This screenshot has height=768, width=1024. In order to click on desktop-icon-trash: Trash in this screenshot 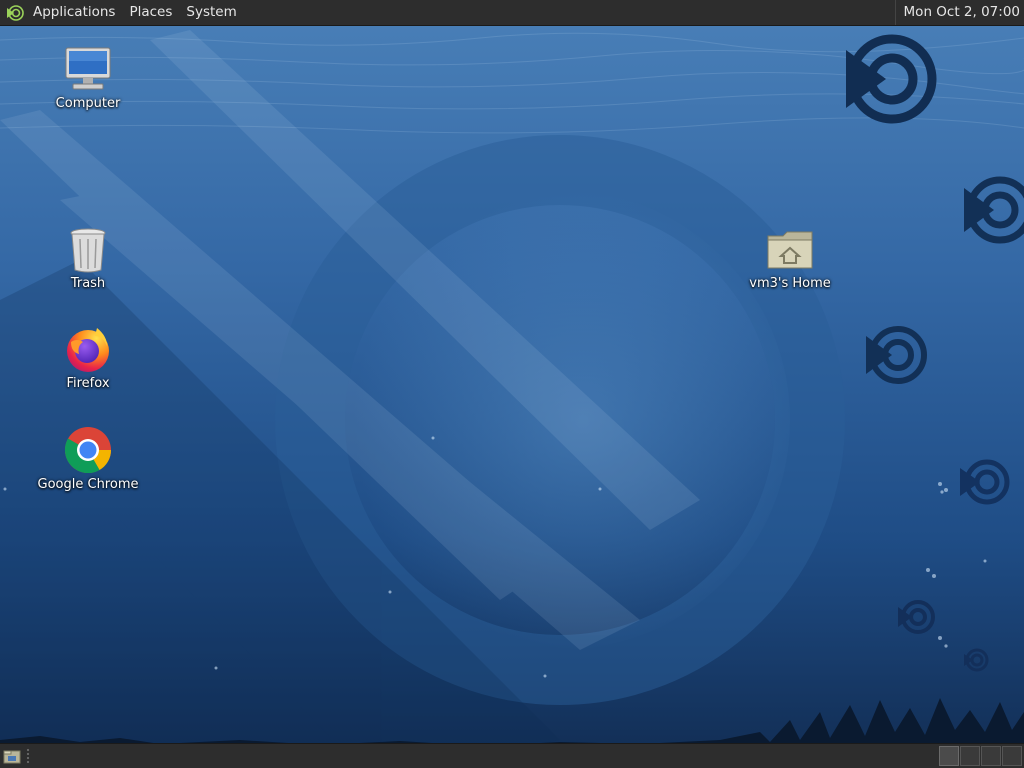, I will do `click(88, 257)`.